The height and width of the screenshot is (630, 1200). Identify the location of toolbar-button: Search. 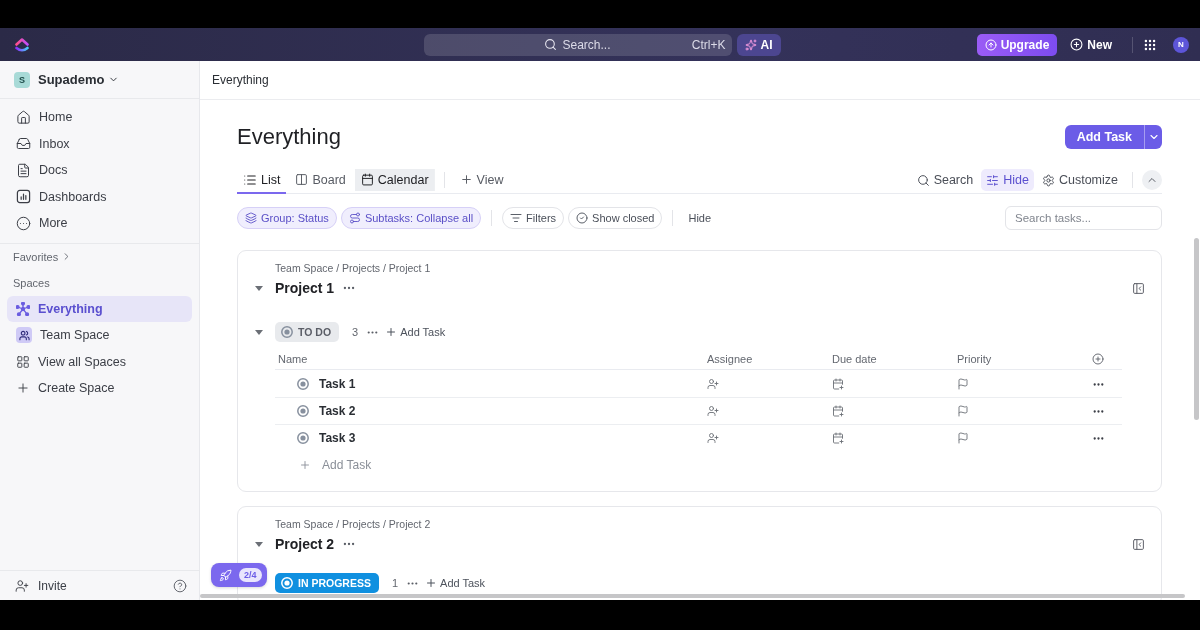
(945, 180).